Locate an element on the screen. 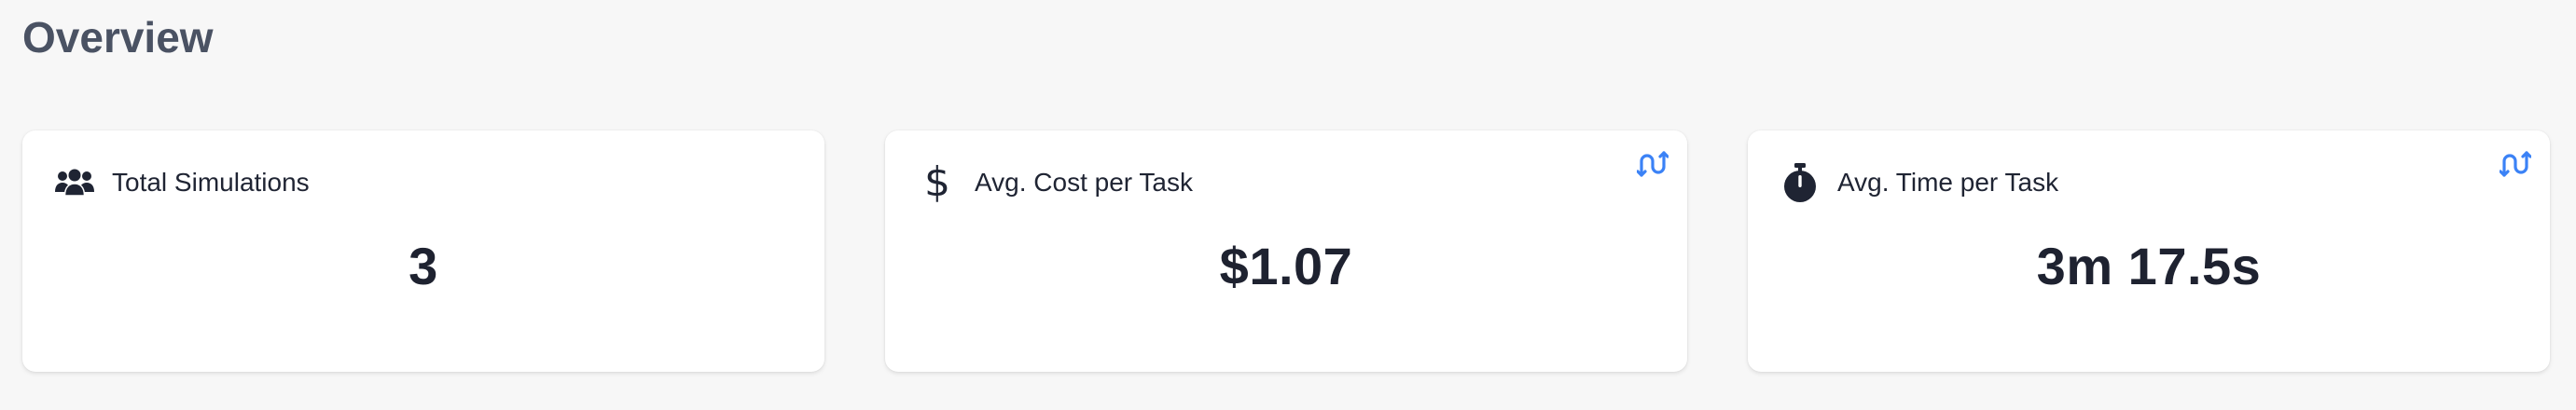 The height and width of the screenshot is (410, 2576). stopwatch-icon is located at coordinates (1800, 182).